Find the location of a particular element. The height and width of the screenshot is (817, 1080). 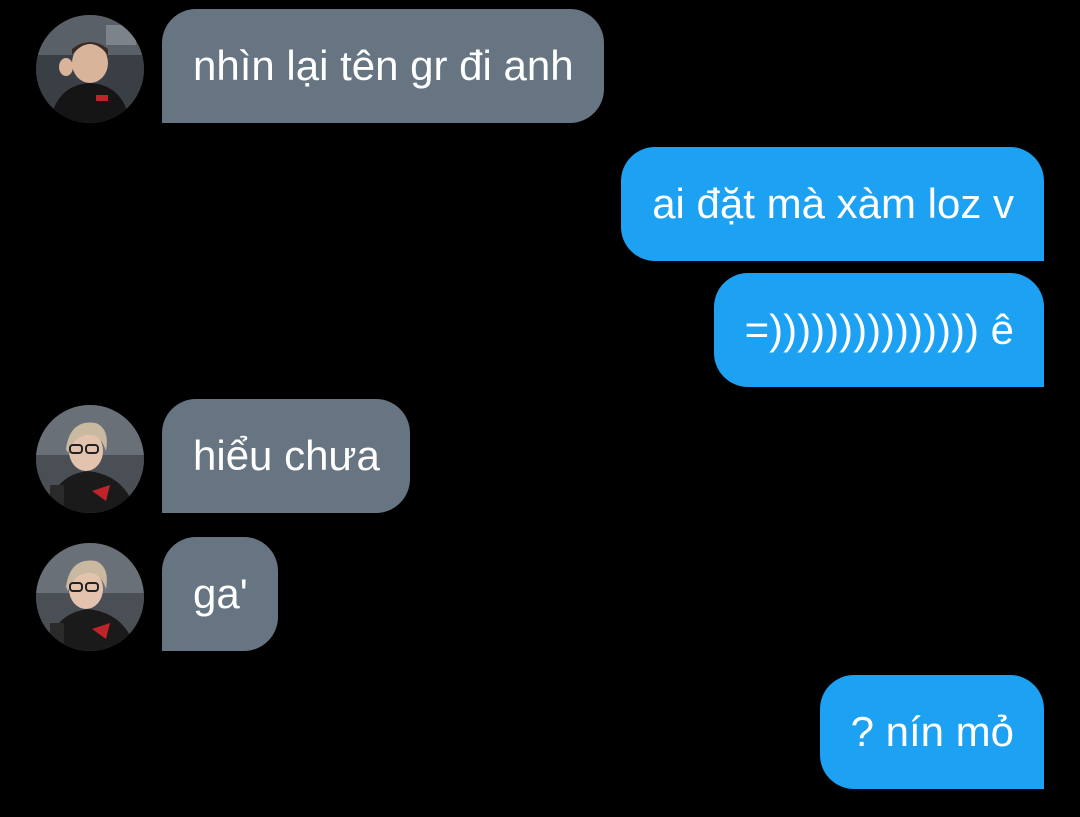

message-text: ? nín mỏ is located at coordinates (932, 731).